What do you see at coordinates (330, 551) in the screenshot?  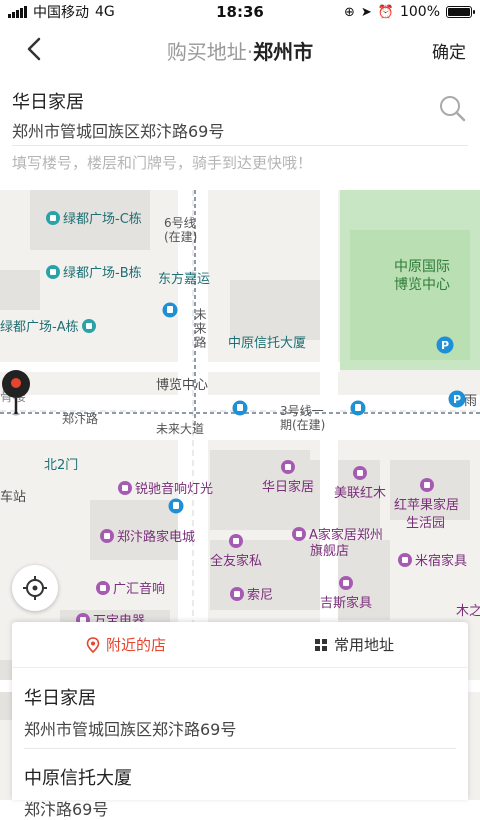 I see `map-label: 旗舰店` at bounding box center [330, 551].